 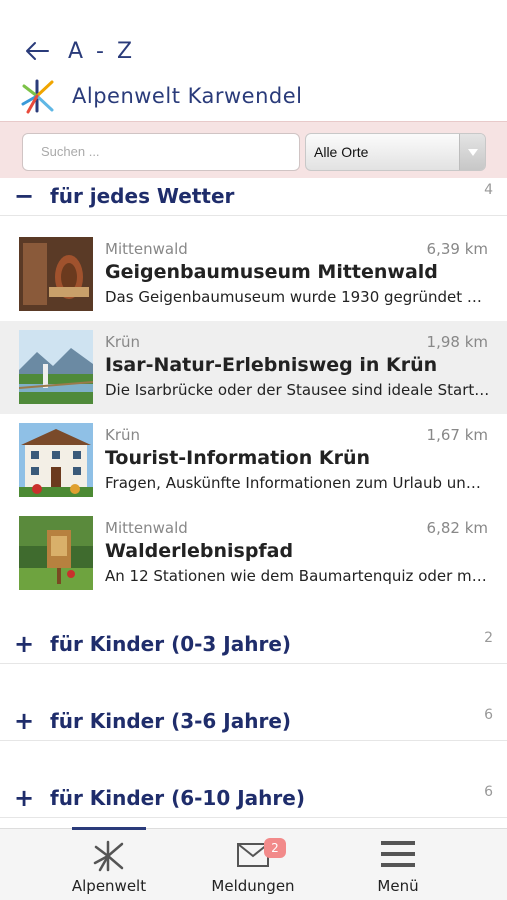 I want to click on section-count: 4, so click(x=488, y=190).